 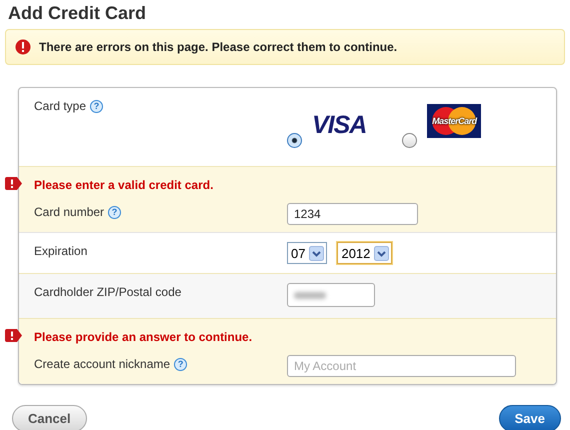 What do you see at coordinates (364, 253) in the screenshot?
I see `dropdown: 2012` at bounding box center [364, 253].